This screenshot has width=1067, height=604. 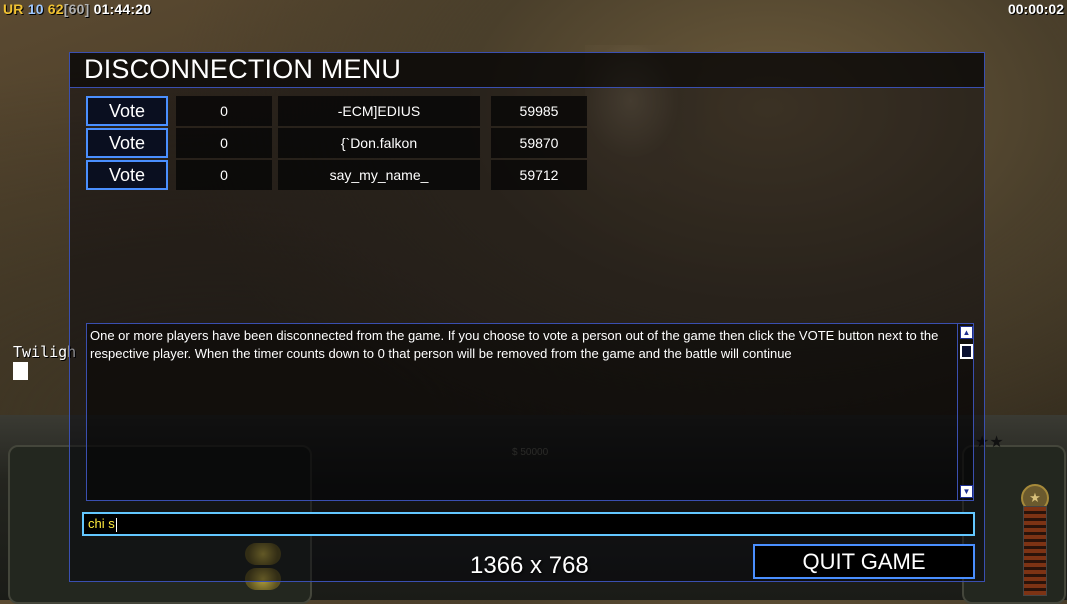 What do you see at coordinates (539, 175) in the screenshot?
I see `player-ping: 59712` at bounding box center [539, 175].